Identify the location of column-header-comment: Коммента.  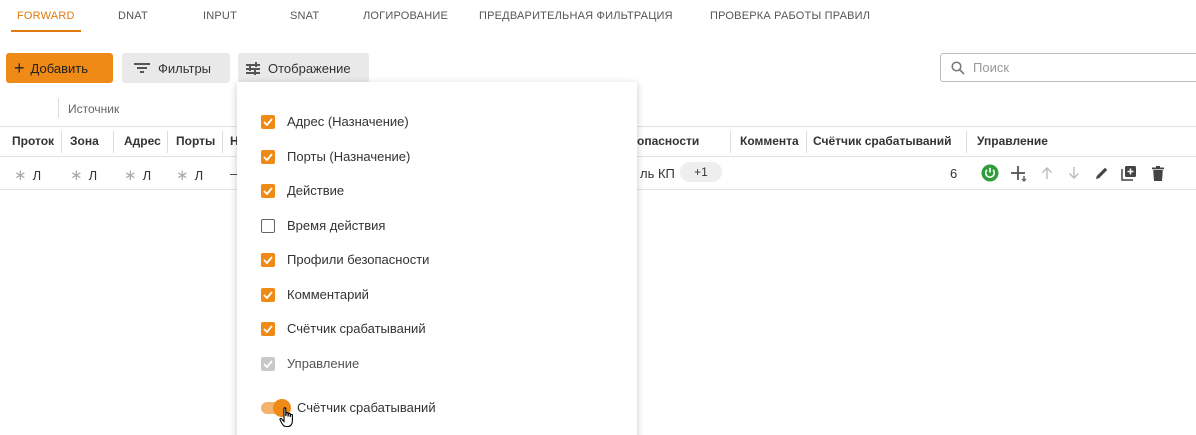
(773, 141).